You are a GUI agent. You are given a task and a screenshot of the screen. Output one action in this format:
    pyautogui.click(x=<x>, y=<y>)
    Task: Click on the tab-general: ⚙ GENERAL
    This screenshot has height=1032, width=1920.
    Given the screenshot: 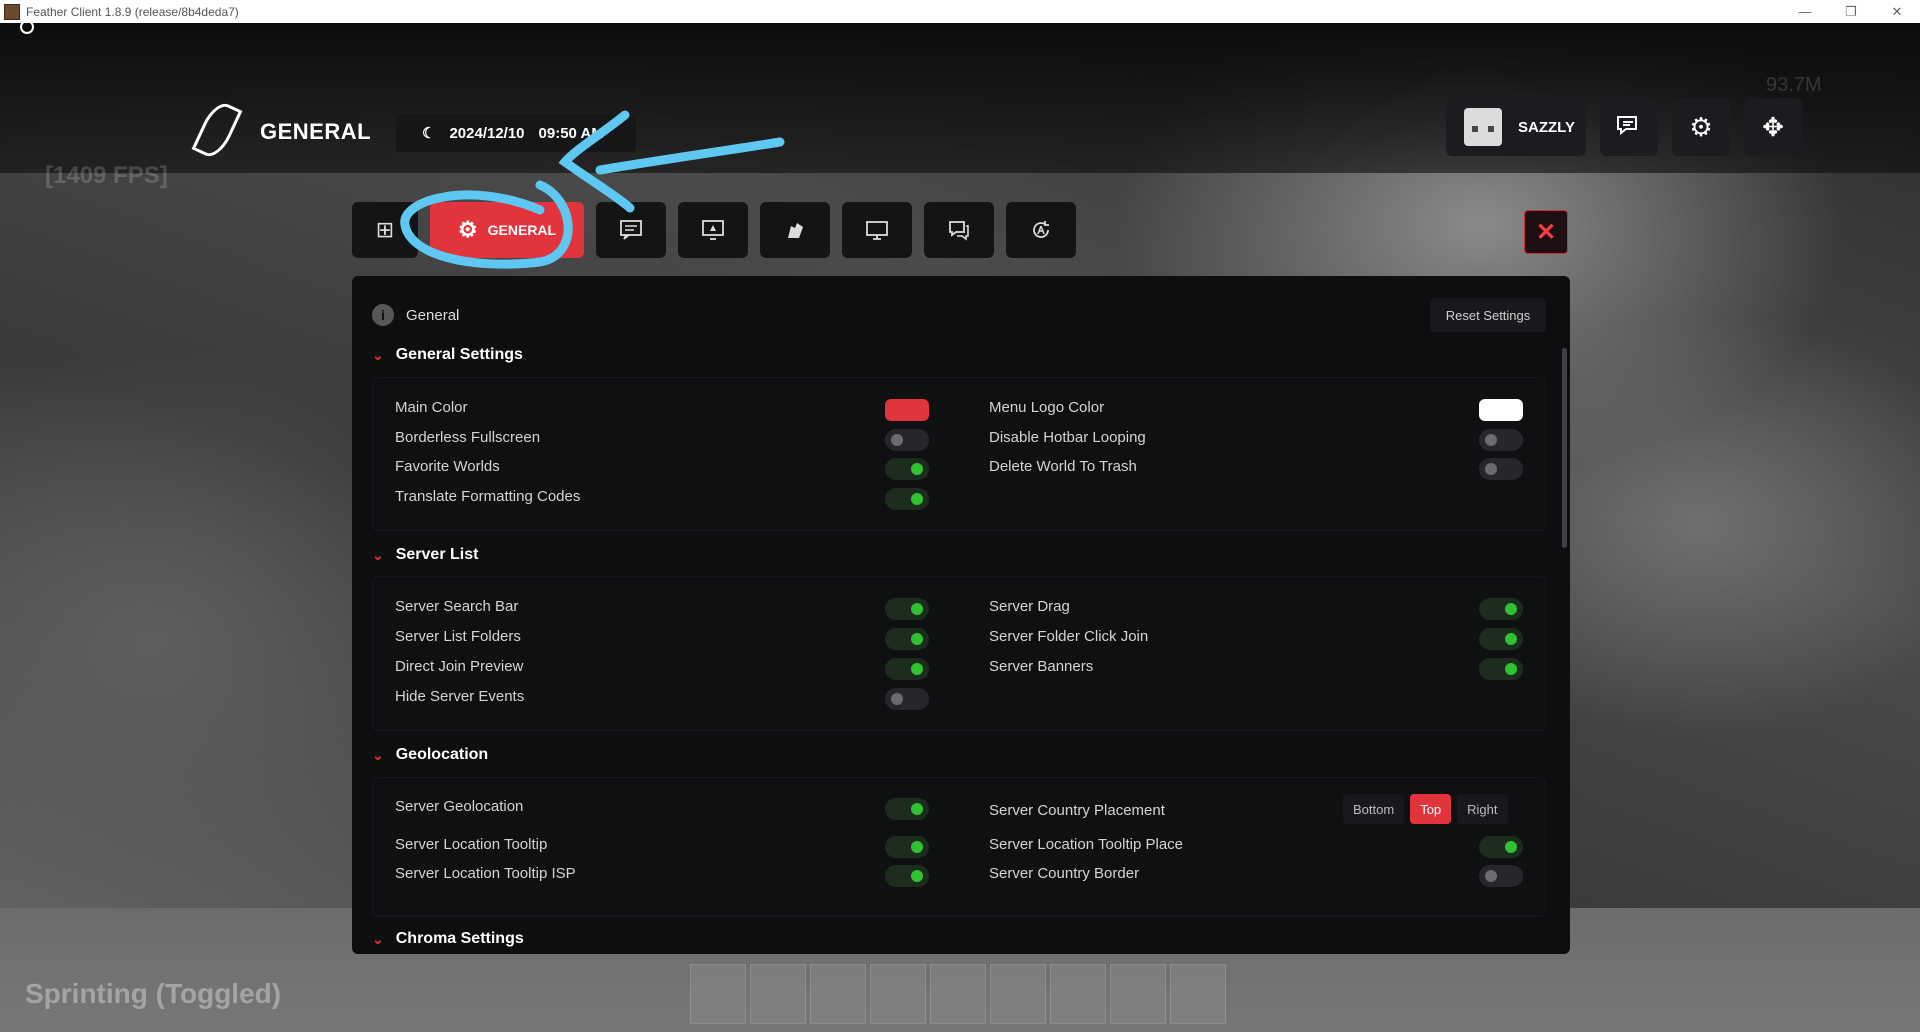 What is the action you would take?
    pyautogui.click(x=507, y=230)
    